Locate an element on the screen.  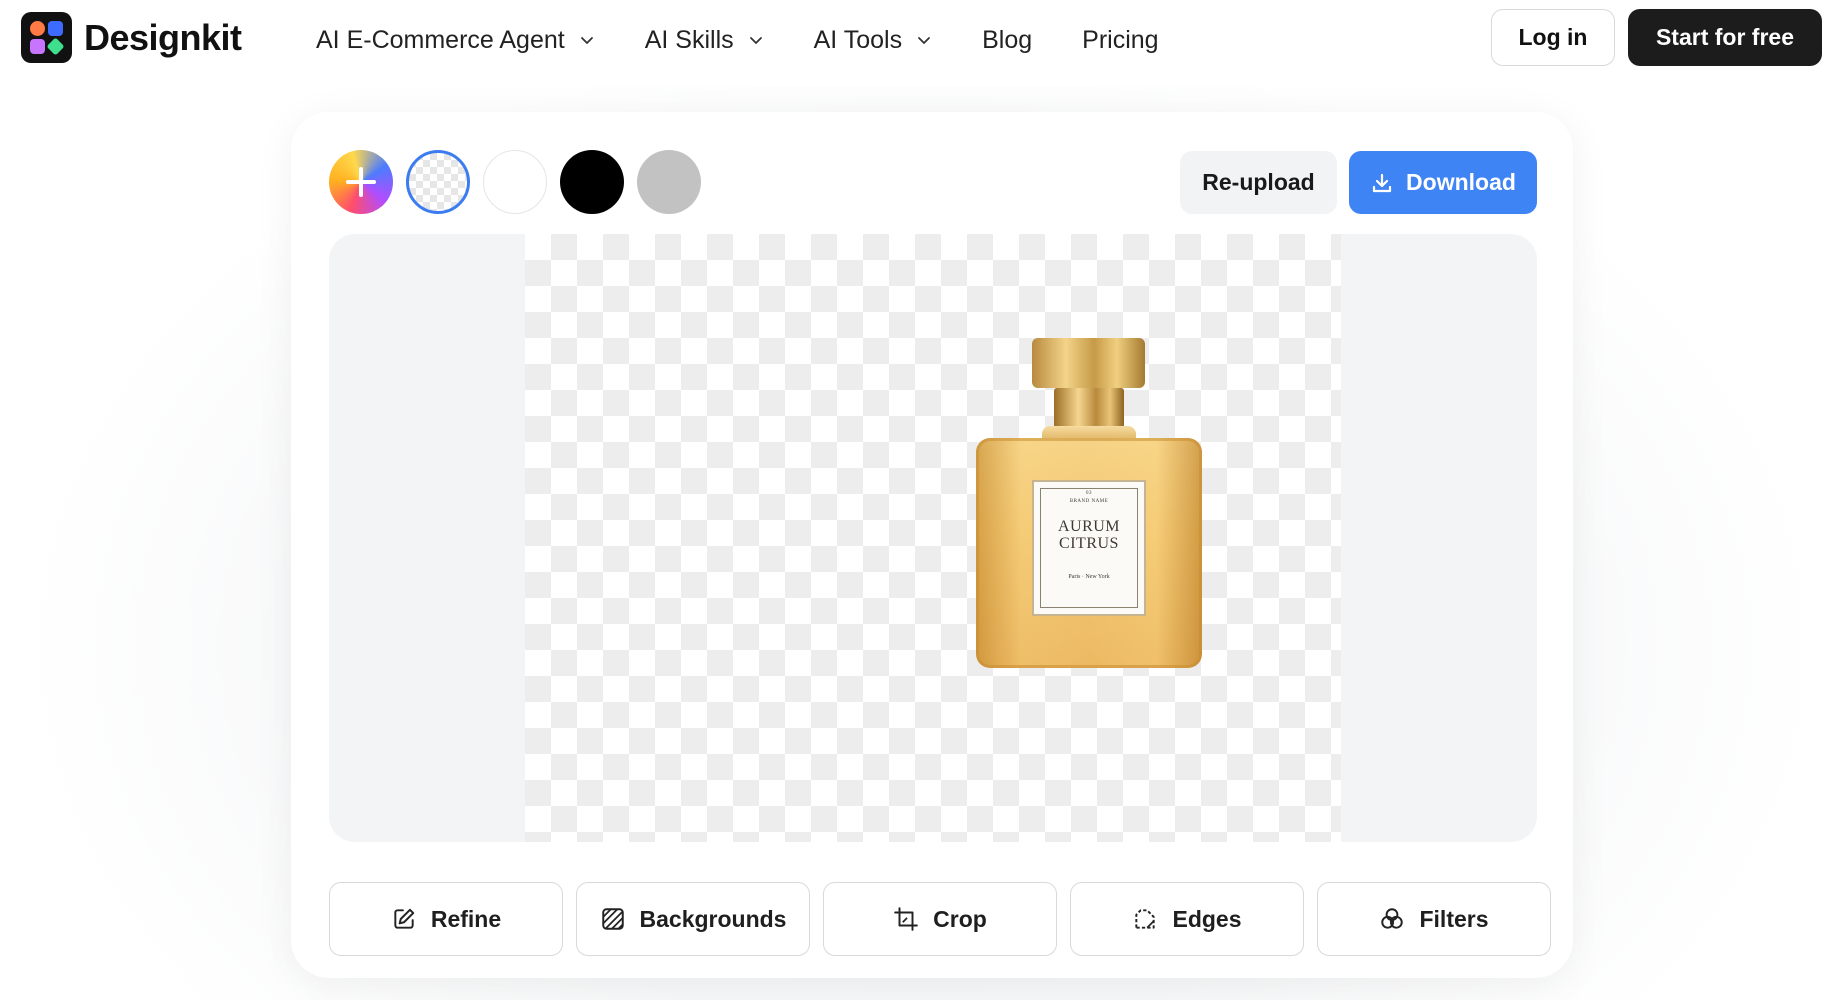
nav-ai-ecommerce-agent: AI E-Commerce Agent is located at coordinates (455, 40).